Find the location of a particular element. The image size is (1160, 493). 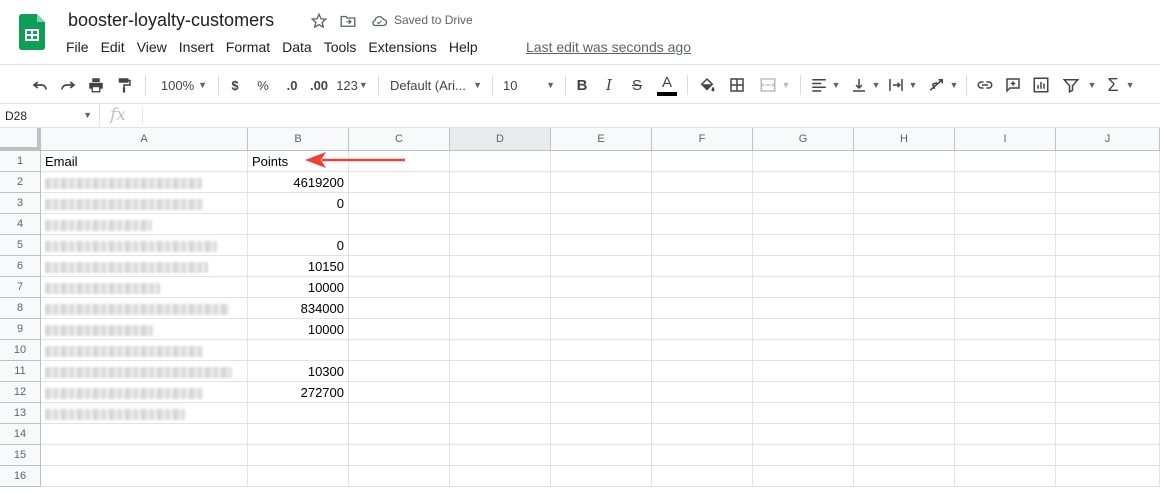

cell-i10 is located at coordinates (1005, 350).